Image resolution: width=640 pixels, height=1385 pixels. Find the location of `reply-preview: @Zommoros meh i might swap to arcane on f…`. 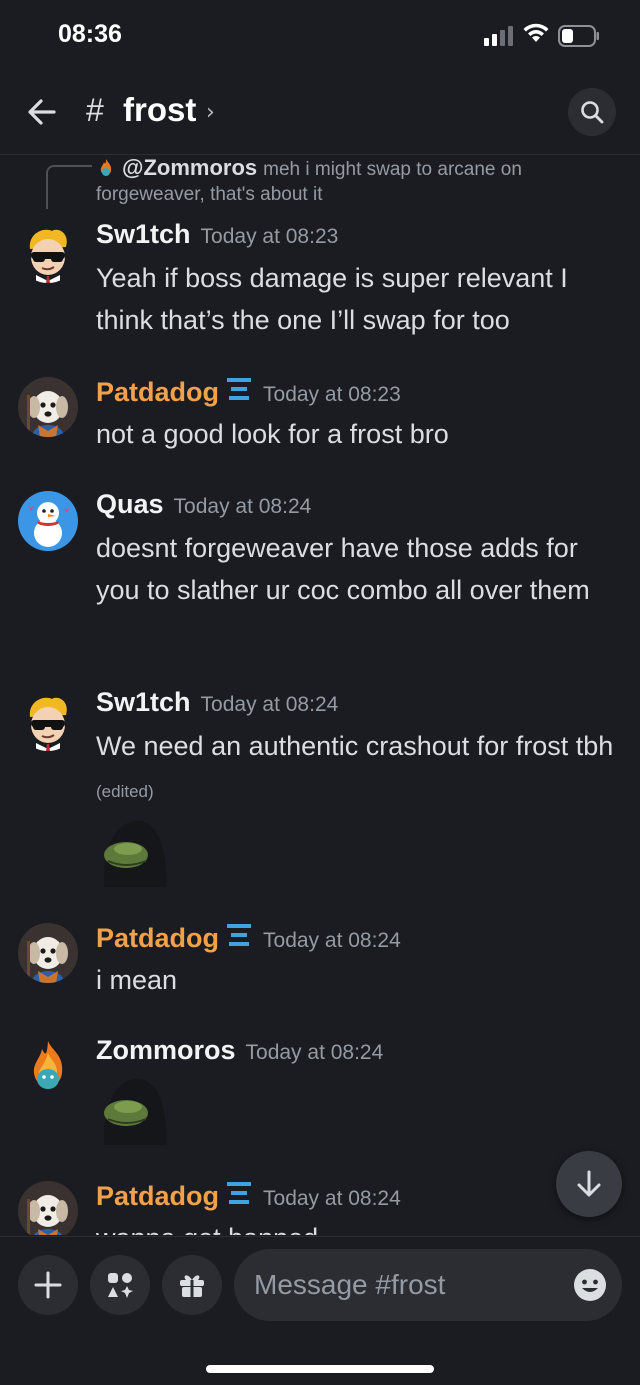

reply-preview: @Zommoros meh i might swap to arcane on f… is located at coordinates (356, 181).